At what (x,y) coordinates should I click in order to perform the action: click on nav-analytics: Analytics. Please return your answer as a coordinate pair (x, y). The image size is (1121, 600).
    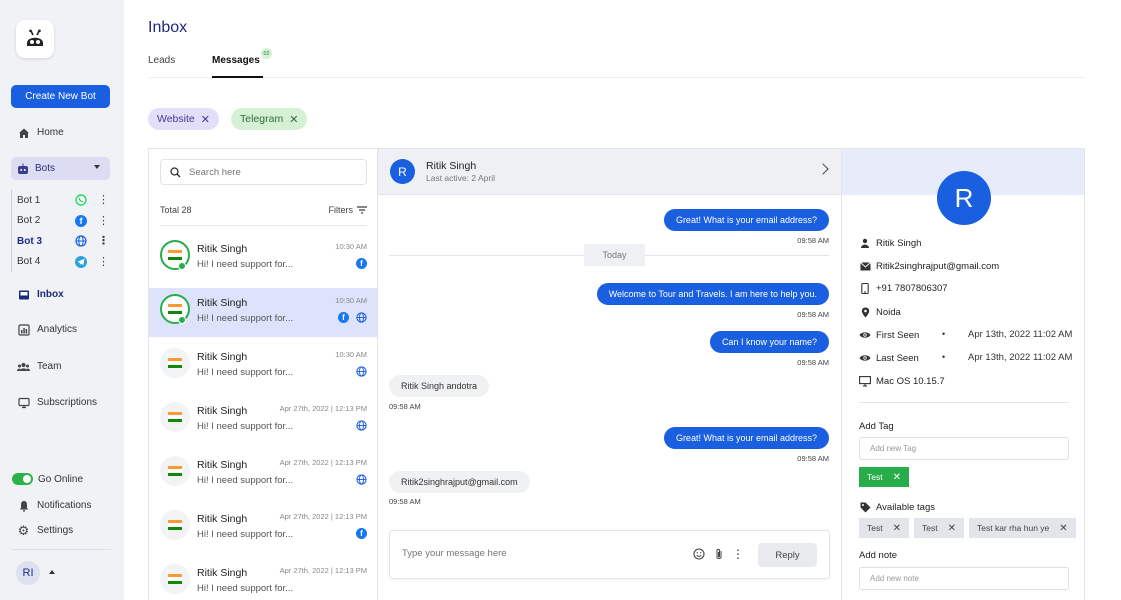
    Looking at the image, I should click on (47, 329).